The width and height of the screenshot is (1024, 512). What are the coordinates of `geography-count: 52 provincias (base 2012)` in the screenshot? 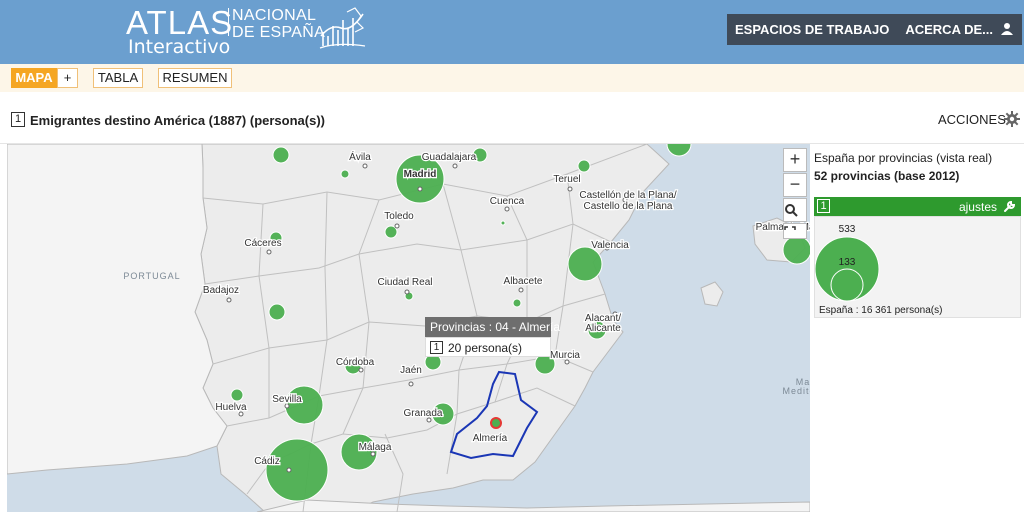 It's located at (887, 176).